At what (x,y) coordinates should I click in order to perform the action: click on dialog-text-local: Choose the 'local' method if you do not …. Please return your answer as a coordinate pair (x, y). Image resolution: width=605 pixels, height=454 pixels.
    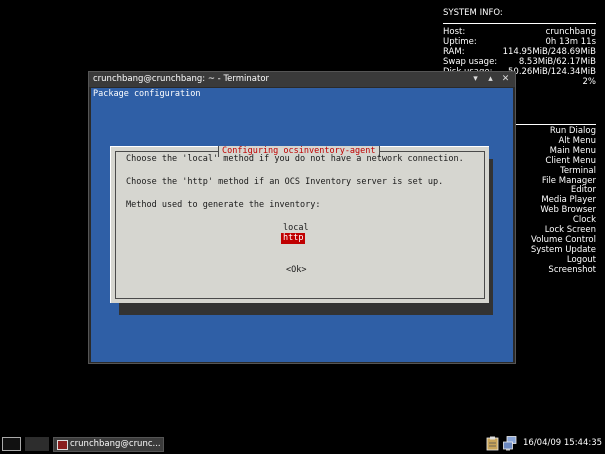
    Looking at the image, I should click on (295, 159).